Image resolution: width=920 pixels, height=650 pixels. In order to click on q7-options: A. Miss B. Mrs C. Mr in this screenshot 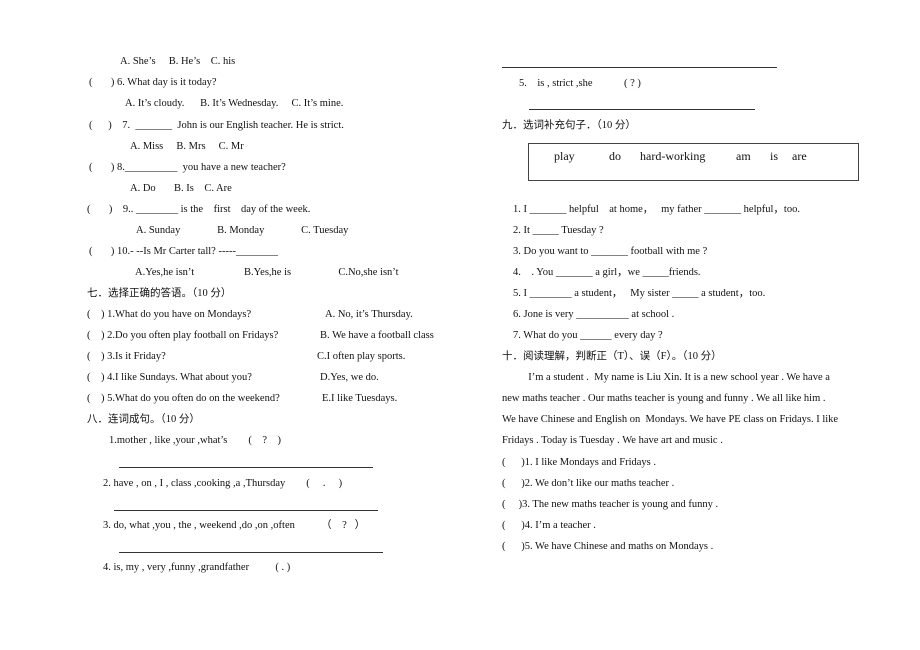, I will do `click(187, 146)`.